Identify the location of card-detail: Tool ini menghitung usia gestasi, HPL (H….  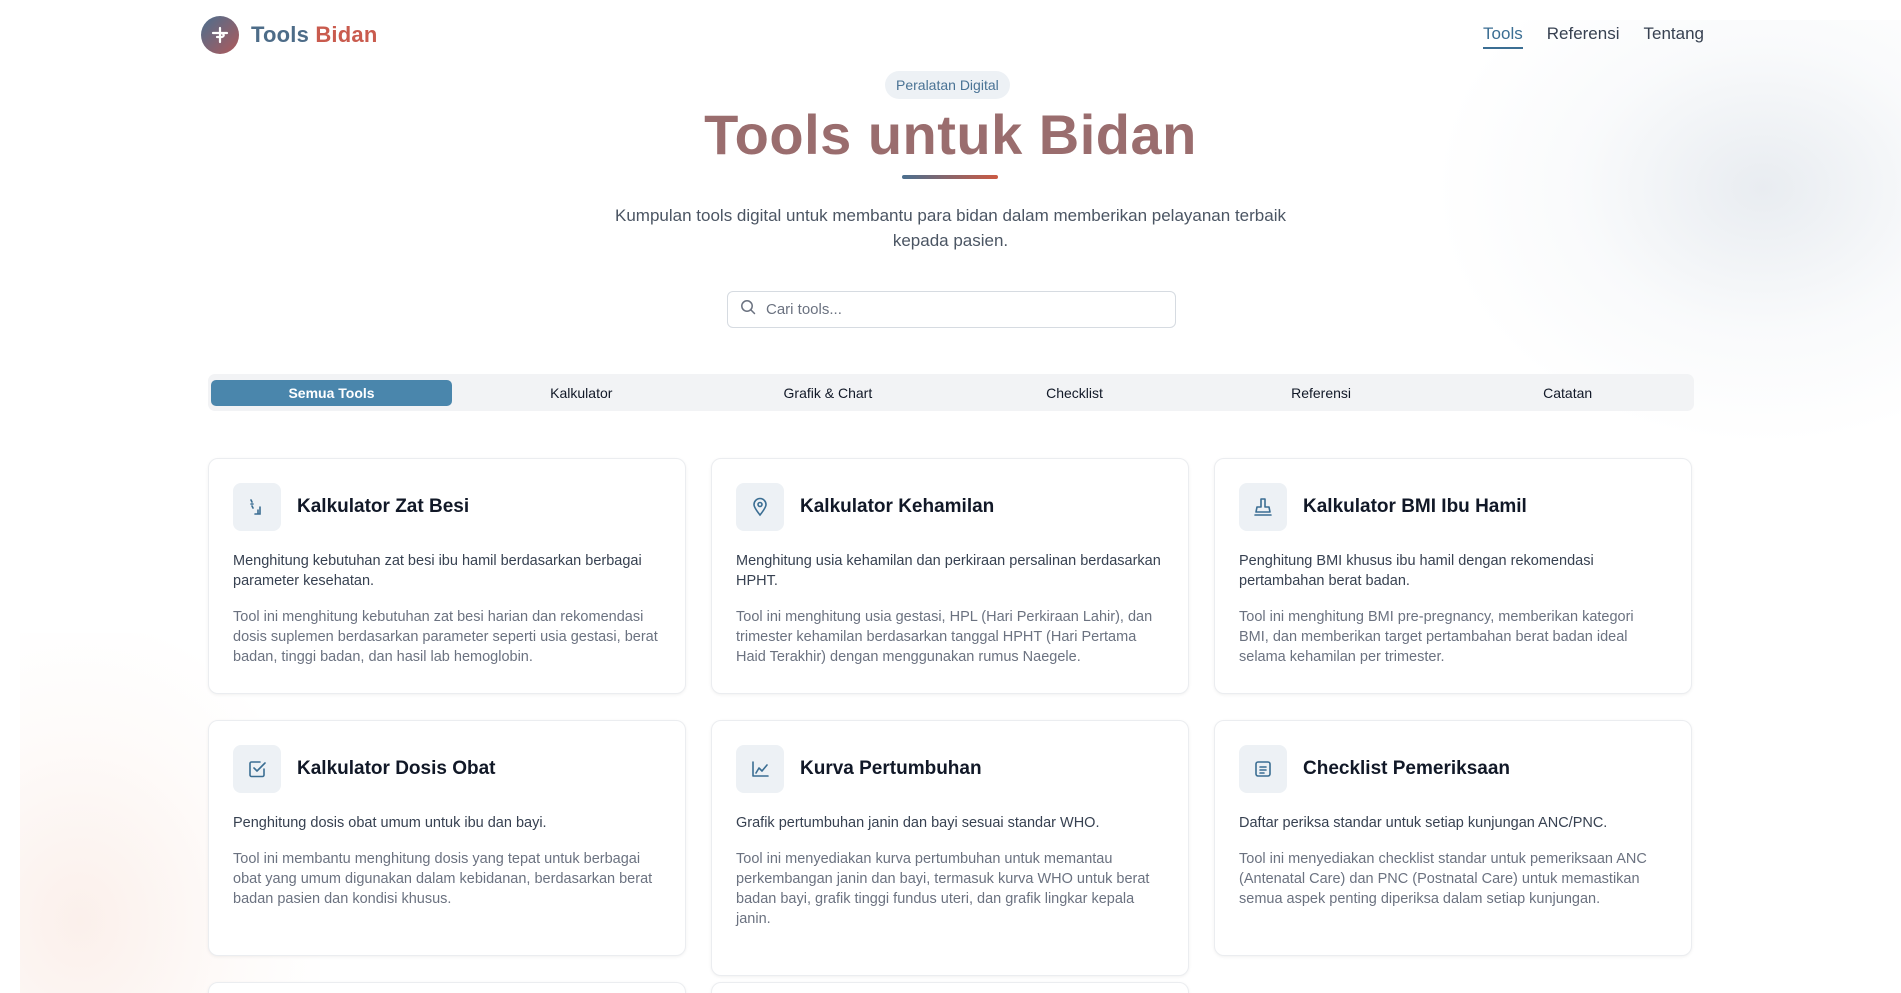
(944, 637).